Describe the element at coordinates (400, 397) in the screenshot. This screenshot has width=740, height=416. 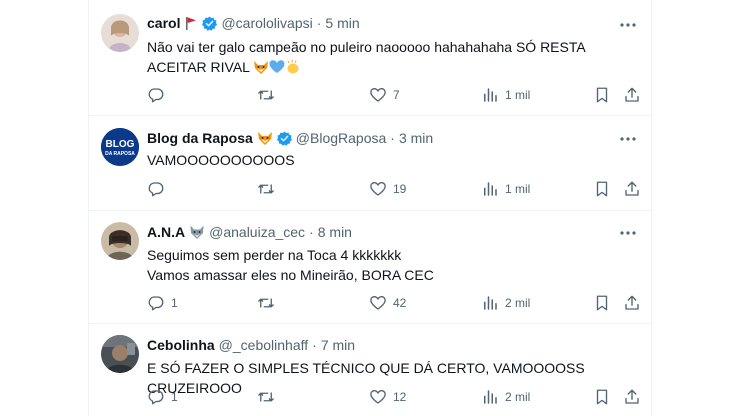
I see `like-count: 12` at that location.